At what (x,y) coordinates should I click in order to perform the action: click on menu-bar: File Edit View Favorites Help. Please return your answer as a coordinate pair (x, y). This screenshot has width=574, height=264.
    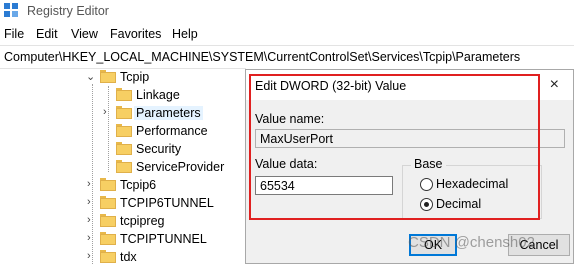
    Looking at the image, I should click on (287, 34).